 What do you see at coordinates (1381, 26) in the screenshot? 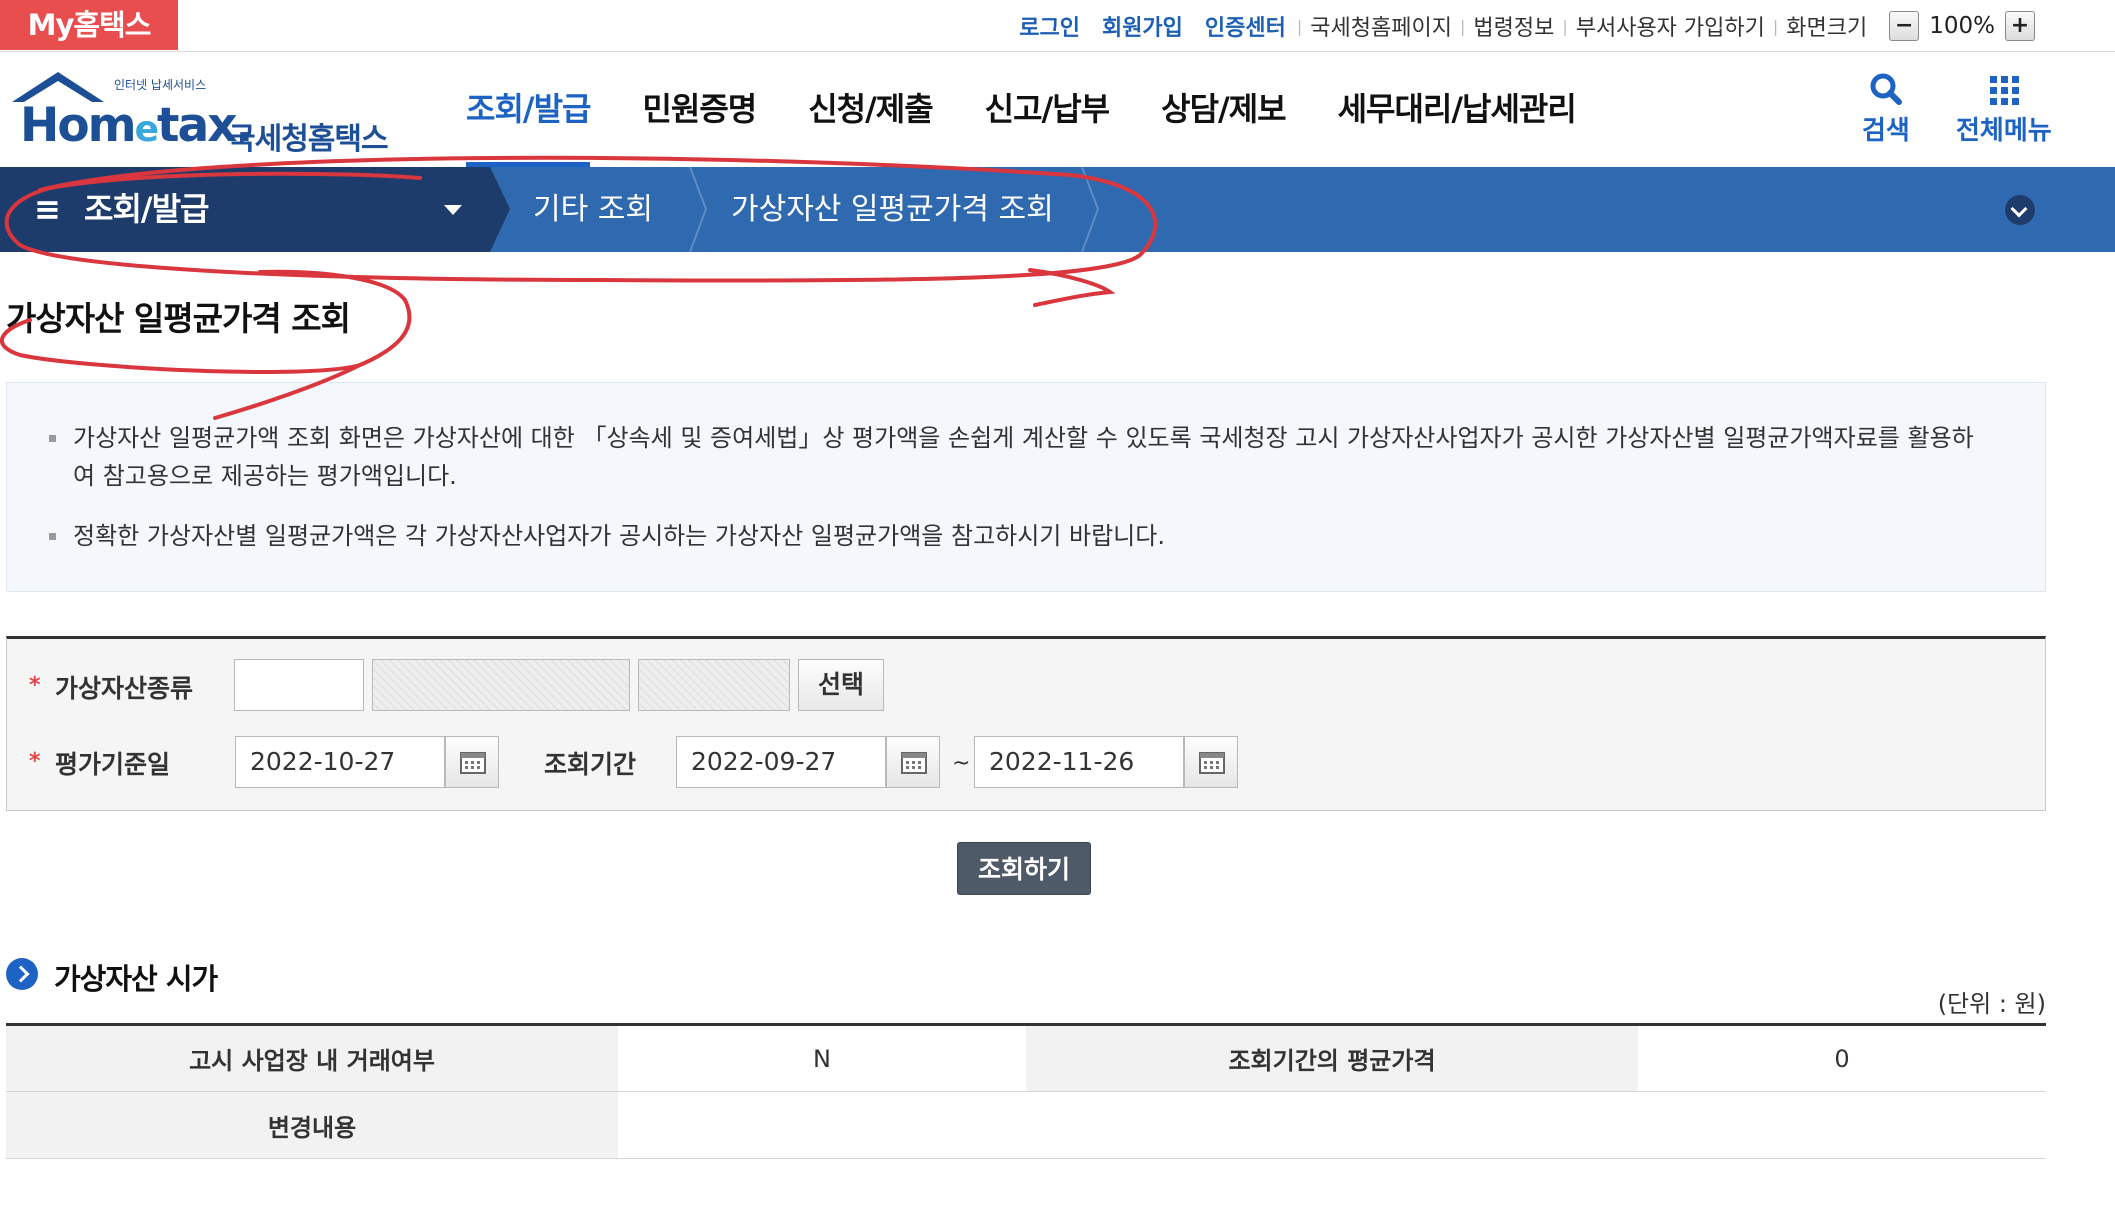
I see `nts-home-link: 국세청홈페이지` at bounding box center [1381, 26].